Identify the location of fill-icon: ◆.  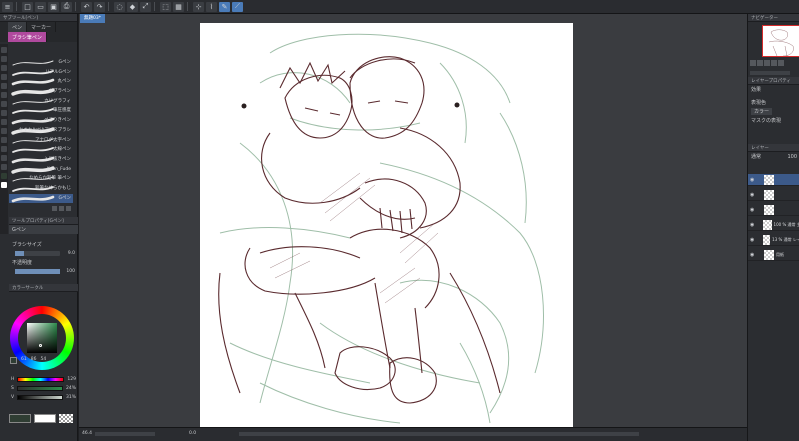
(132, 6).